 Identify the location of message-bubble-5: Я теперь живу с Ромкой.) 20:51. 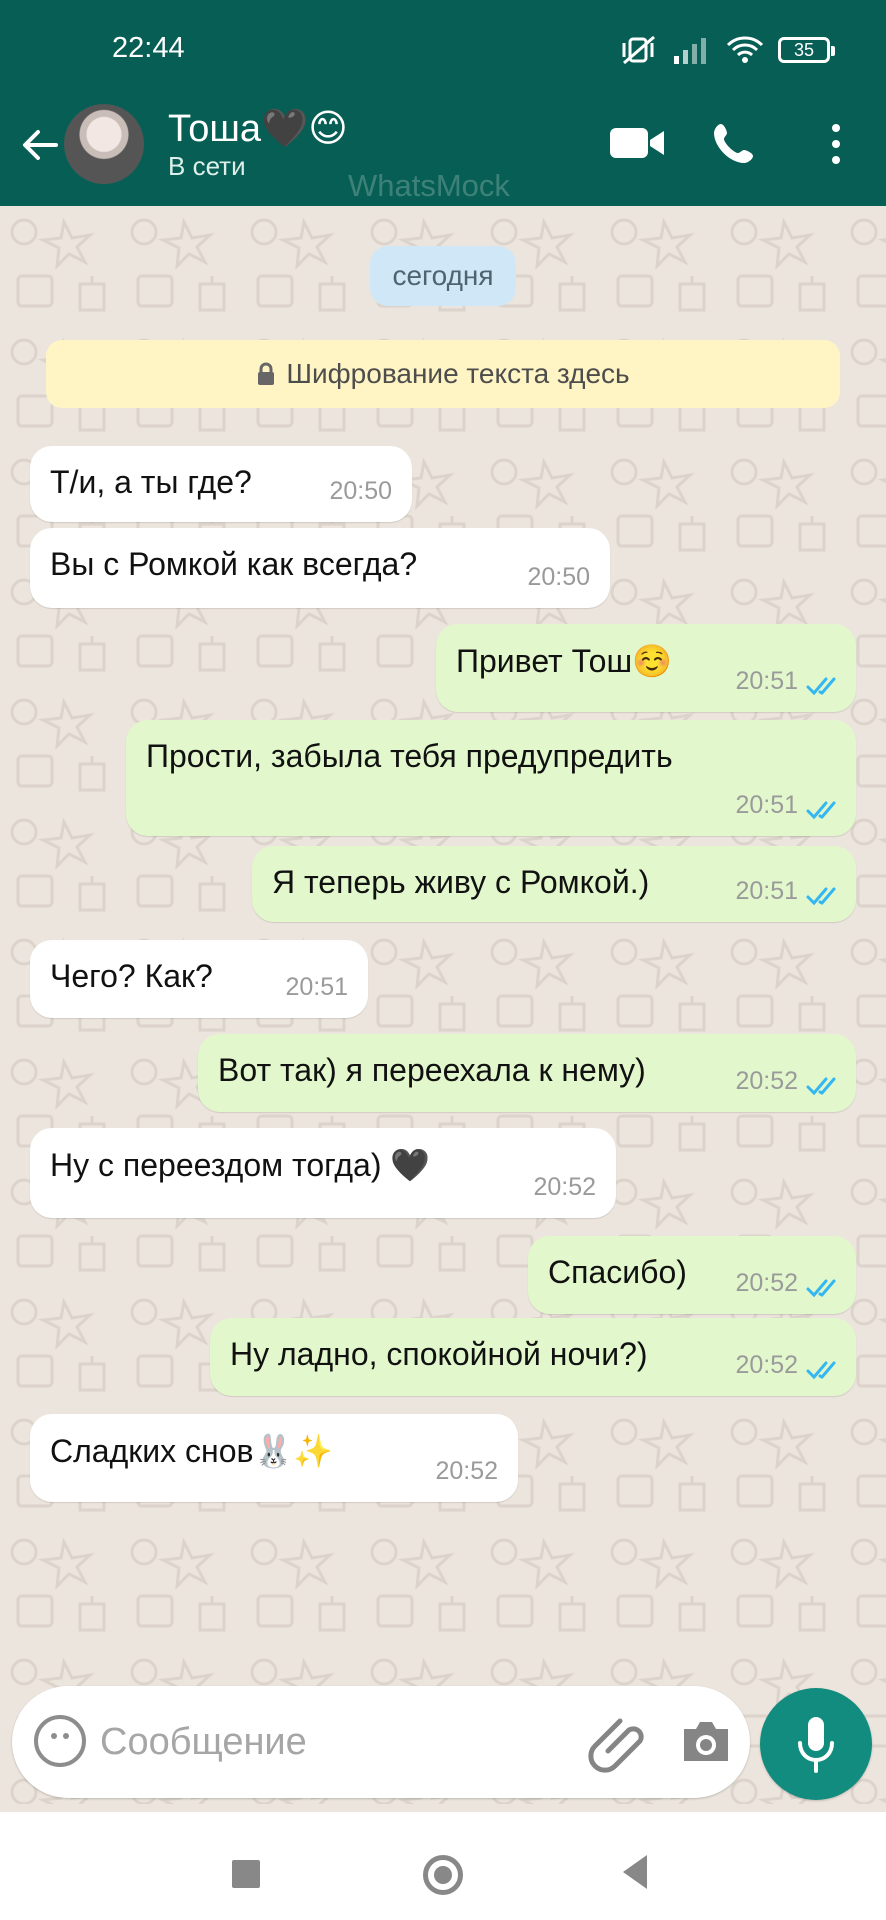
(554, 884).